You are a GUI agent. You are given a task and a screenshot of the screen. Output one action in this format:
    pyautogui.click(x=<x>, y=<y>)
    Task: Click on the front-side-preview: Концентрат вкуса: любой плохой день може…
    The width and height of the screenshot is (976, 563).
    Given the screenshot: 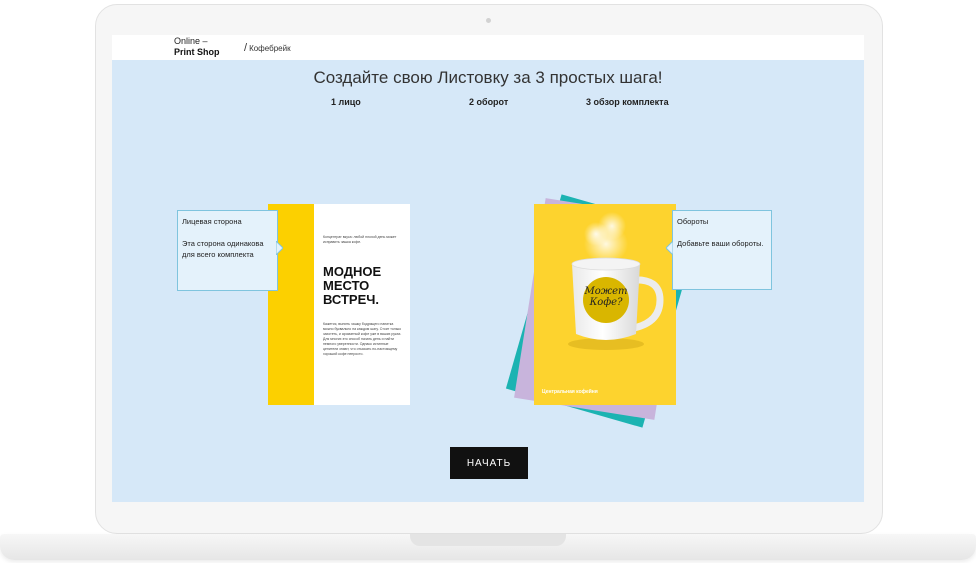 What is the action you would take?
    pyautogui.click(x=339, y=304)
    